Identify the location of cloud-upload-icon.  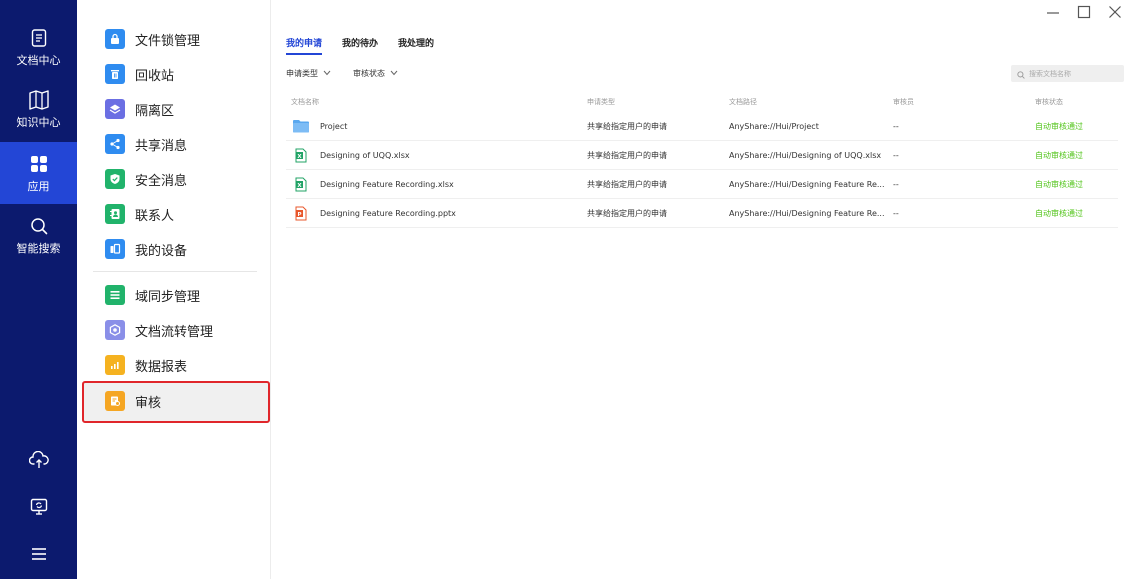
(38, 461).